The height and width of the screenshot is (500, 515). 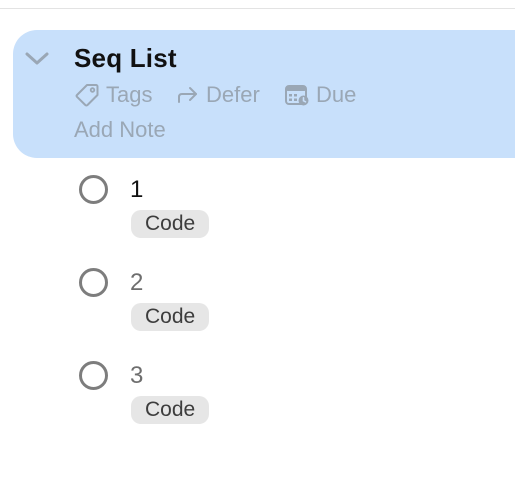 What do you see at coordinates (233, 94) in the screenshot?
I see `defer-label: Defer` at bounding box center [233, 94].